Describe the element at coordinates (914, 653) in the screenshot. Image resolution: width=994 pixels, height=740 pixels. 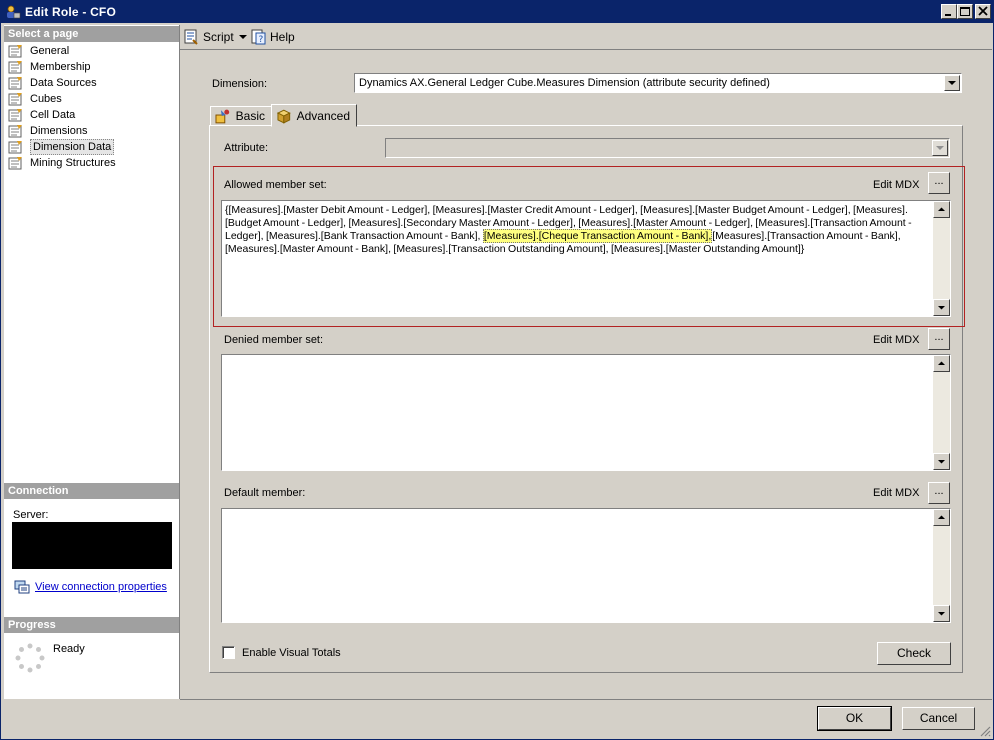
I see `check-button: Check` at that location.